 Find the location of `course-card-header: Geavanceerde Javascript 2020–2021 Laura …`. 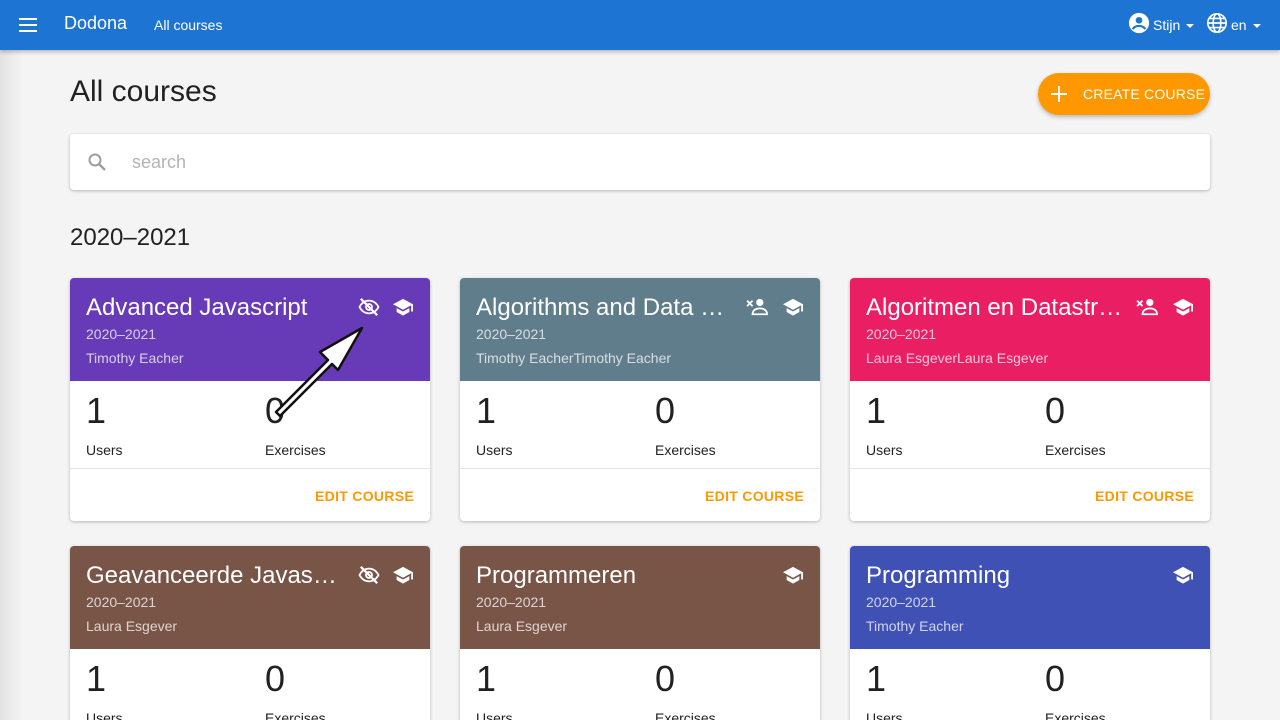

course-card-header: Geavanceerde Javascript 2020–2021 Laura … is located at coordinates (250, 597).